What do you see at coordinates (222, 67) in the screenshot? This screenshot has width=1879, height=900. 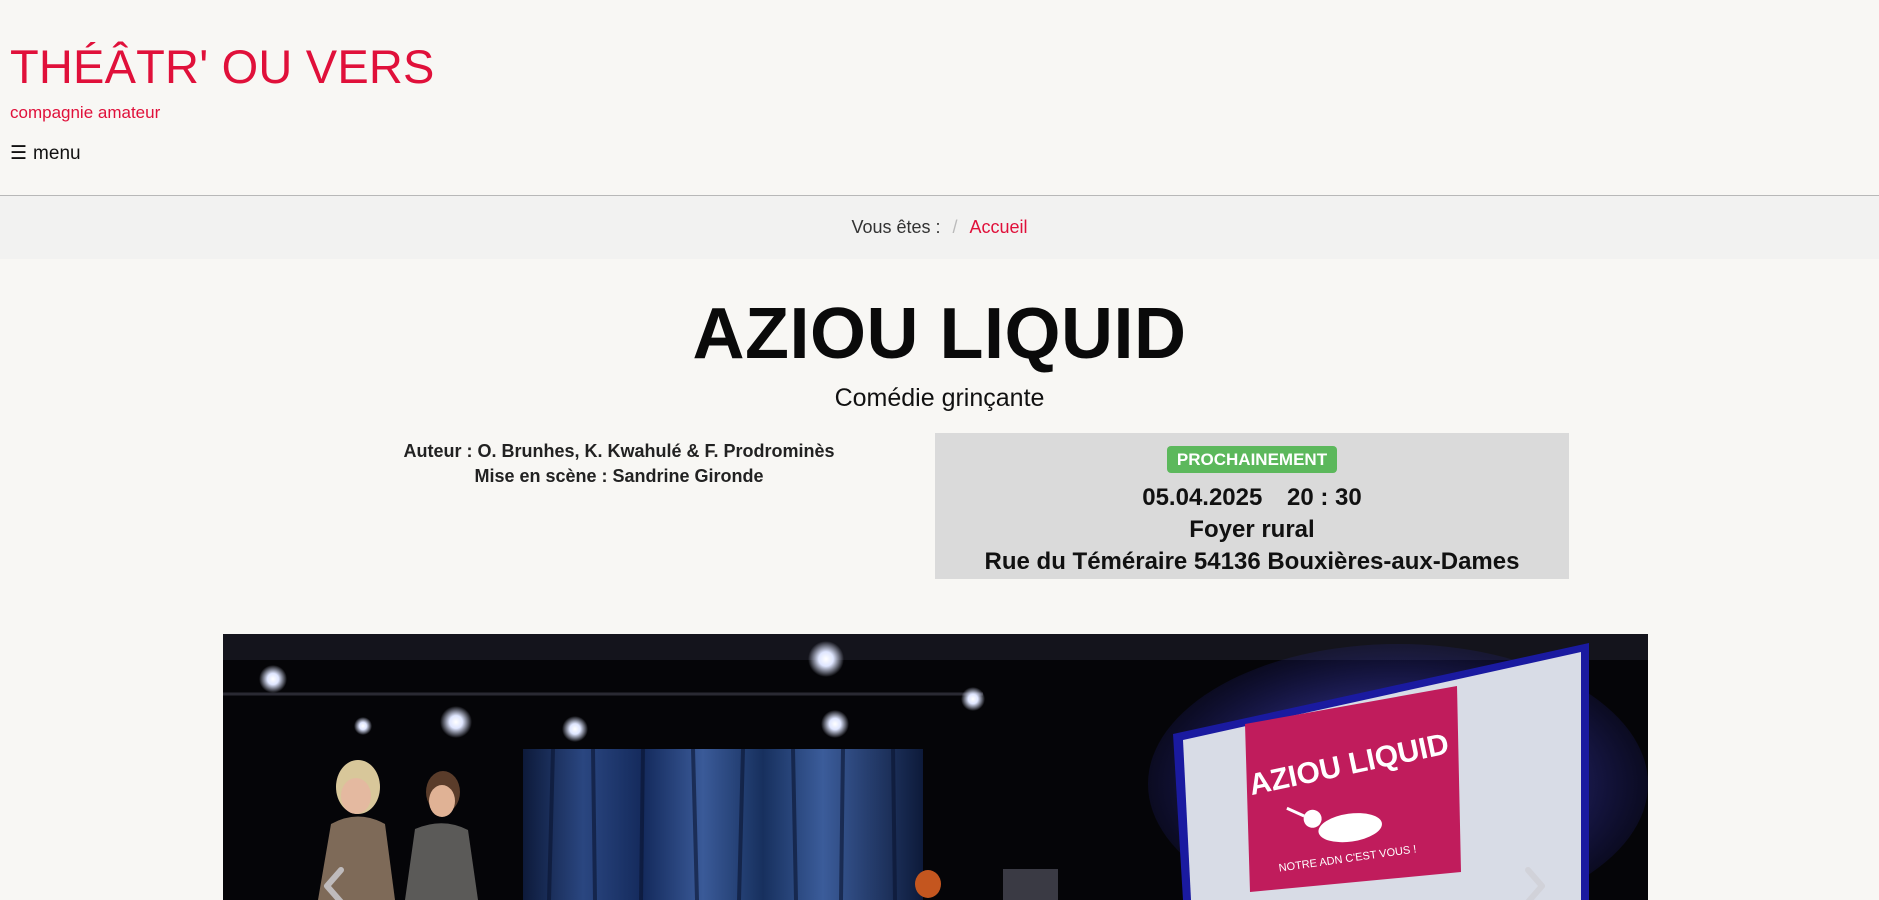 I see `site-title: THÉÂTR' OU VERS` at bounding box center [222, 67].